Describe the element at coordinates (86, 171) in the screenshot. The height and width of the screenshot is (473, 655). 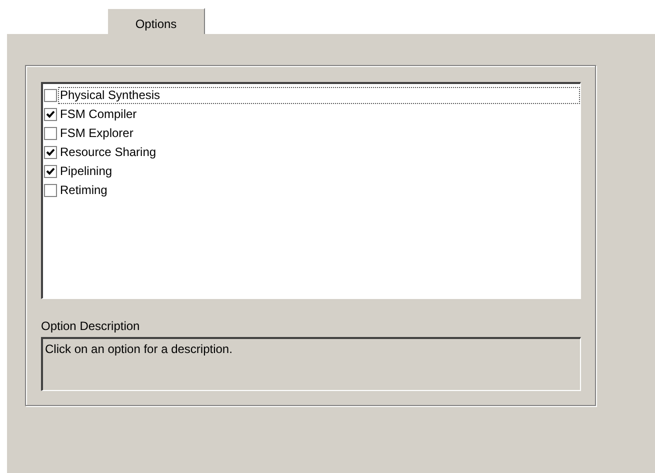
I see `option-label: Pipelining` at that location.